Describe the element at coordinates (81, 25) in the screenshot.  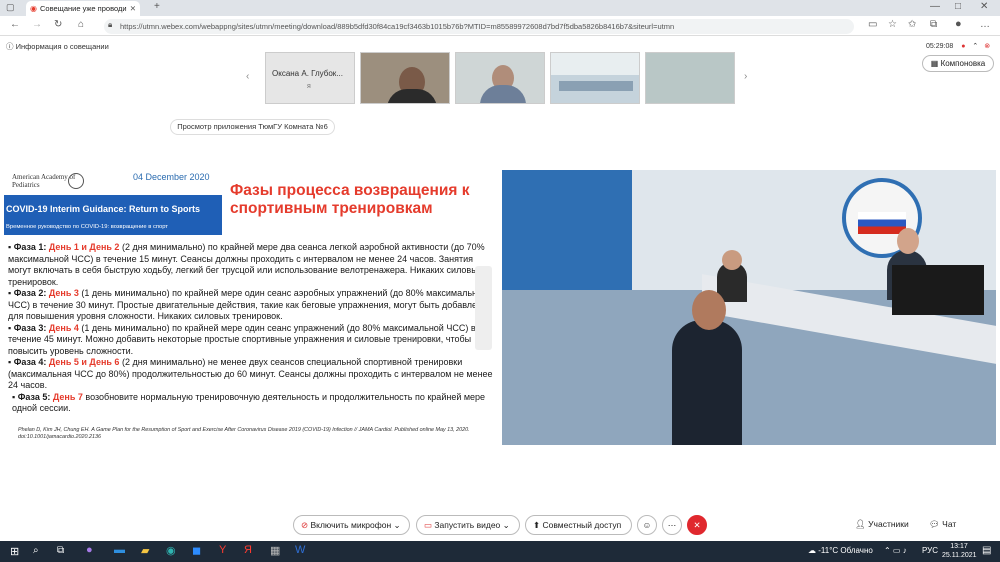
I see `home-icon: ⌂` at that location.